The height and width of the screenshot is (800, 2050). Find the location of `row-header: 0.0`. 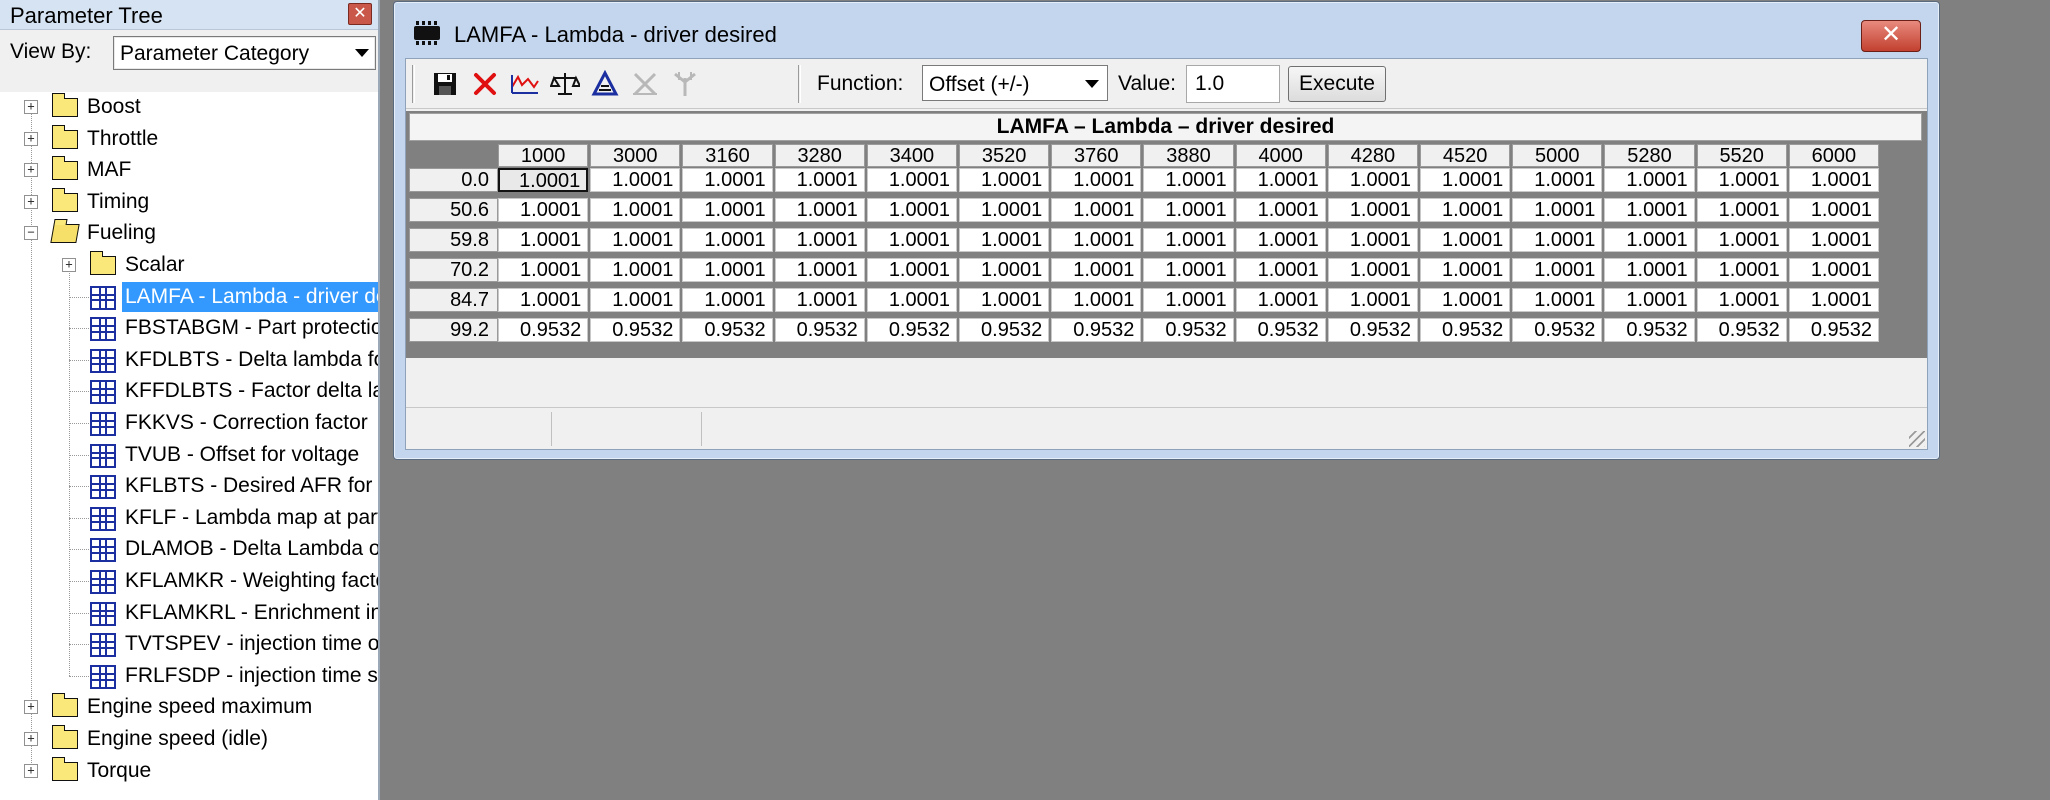

row-header: 0.0 is located at coordinates (453, 180).